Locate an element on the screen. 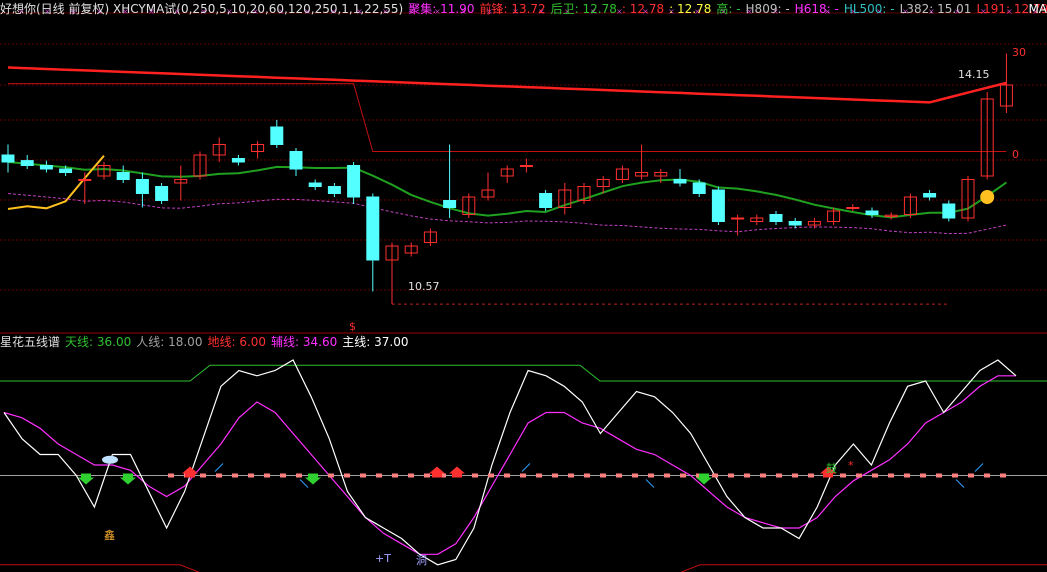 This screenshot has height=572, width=1047. main-indicator-item-label: HL500: is located at coordinates (865, 9).